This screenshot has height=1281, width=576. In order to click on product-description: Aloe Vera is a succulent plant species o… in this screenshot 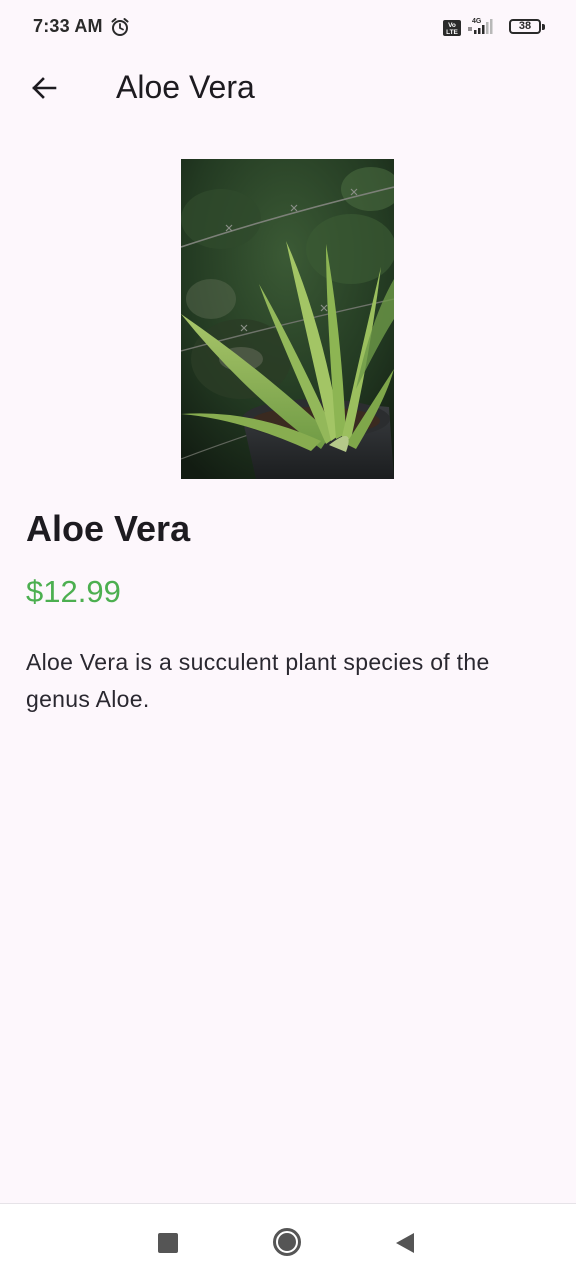, I will do `click(258, 680)`.